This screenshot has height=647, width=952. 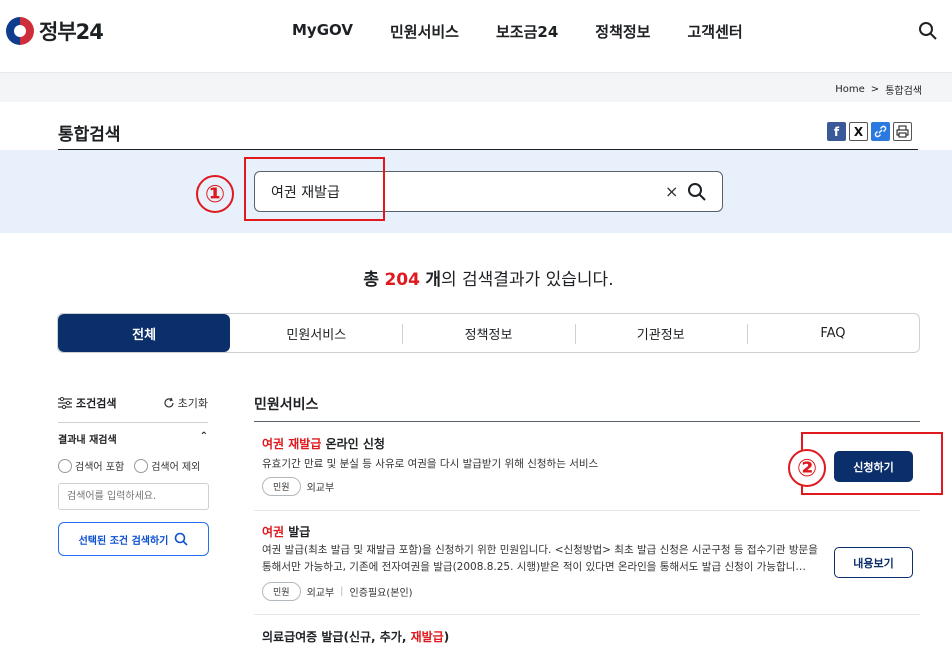 I want to click on count-suffix: 의 검색결과가 있습니다., so click(x=527, y=280).